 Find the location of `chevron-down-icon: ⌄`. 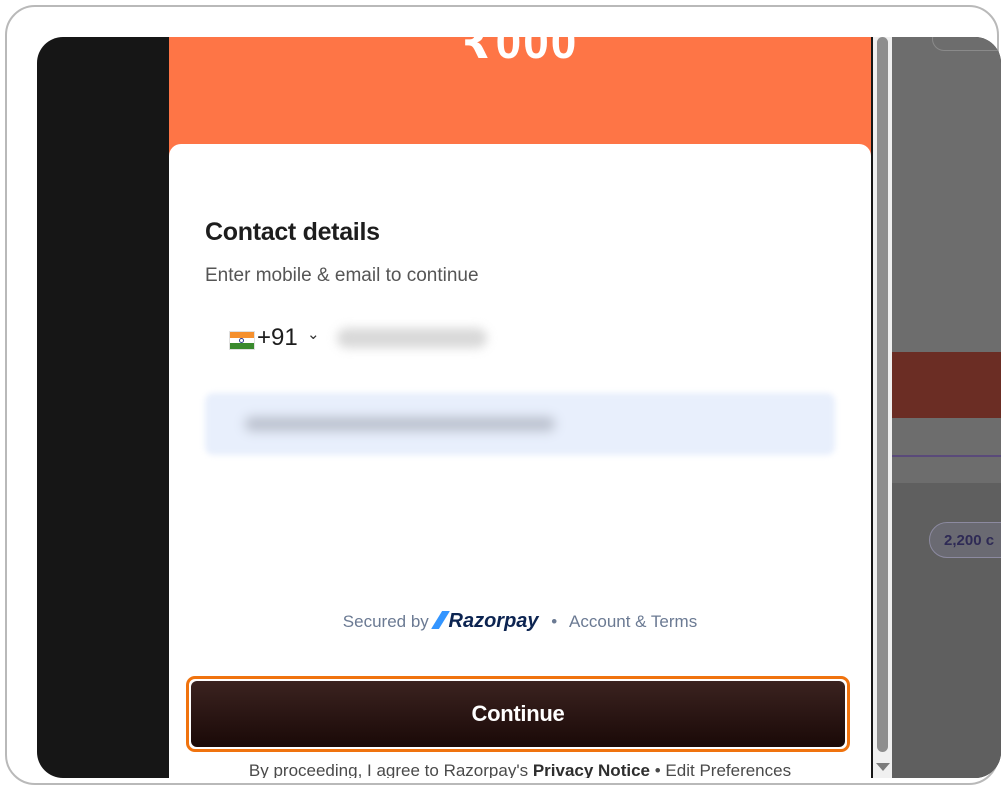

chevron-down-icon: ⌄ is located at coordinates (313, 334).